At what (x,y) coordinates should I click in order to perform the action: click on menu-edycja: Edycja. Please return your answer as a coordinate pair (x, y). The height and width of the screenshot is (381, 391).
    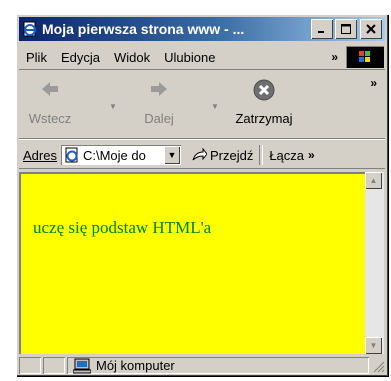
    Looking at the image, I should click on (80, 57).